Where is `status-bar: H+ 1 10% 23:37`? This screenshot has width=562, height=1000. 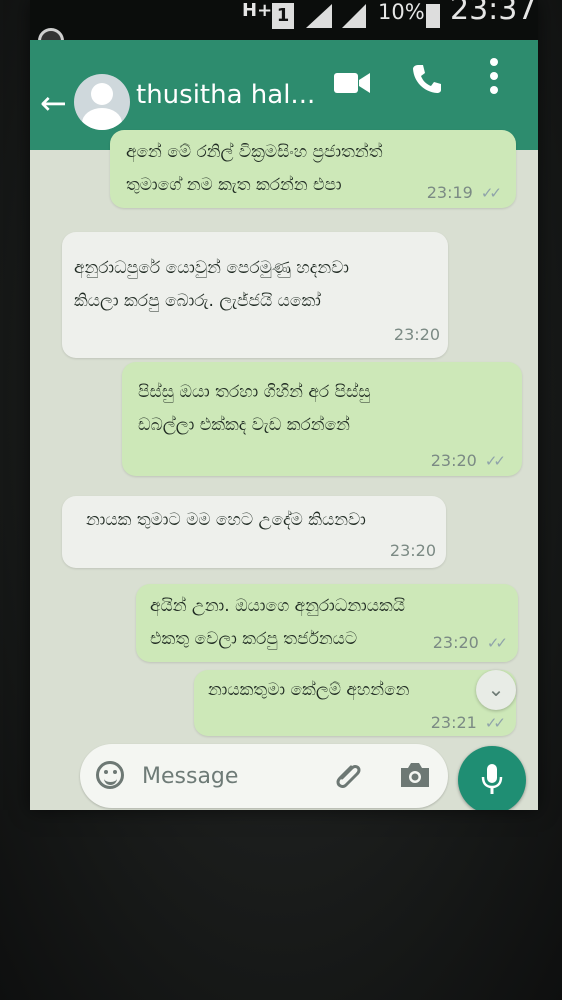
status-bar: H+ 1 10% 23:37 is located at coordinates (284, 27).